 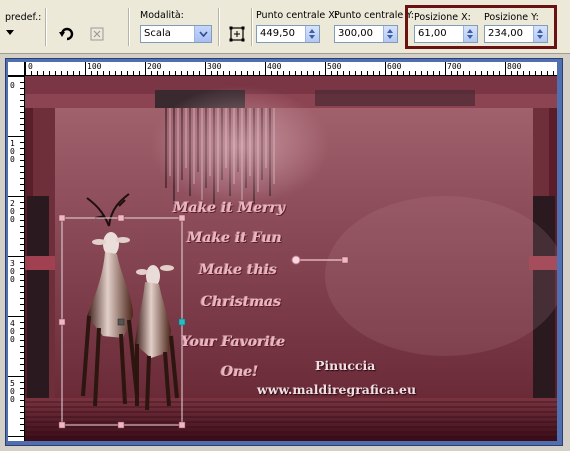 What do you see at coordinates (442, 17) in the screenshot?
I see `position-x-label: Posizione X:` at bounding box center [442, 17].